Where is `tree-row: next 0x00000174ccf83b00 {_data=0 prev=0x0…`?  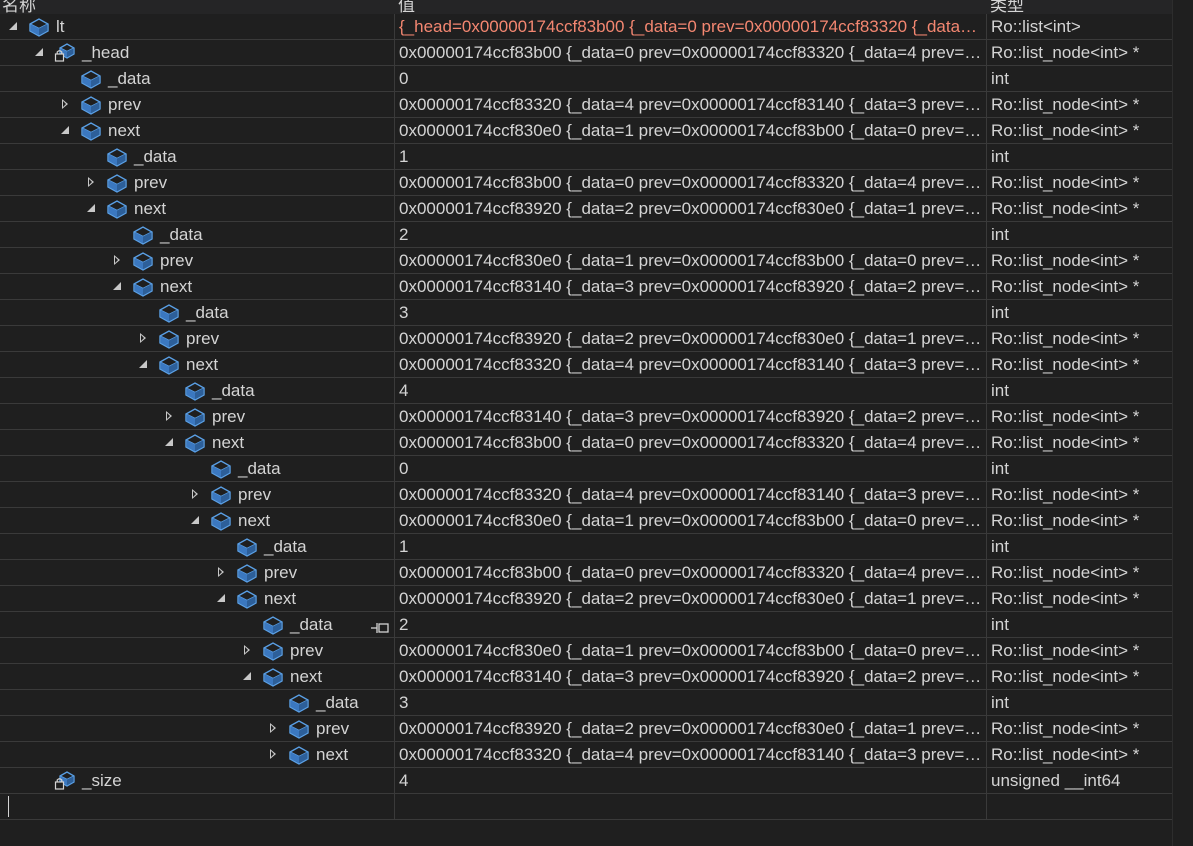 tree-row: next 0x00000174ccf83b00 {_data=0 prev=0x0… is located at coordinates (591, 443).